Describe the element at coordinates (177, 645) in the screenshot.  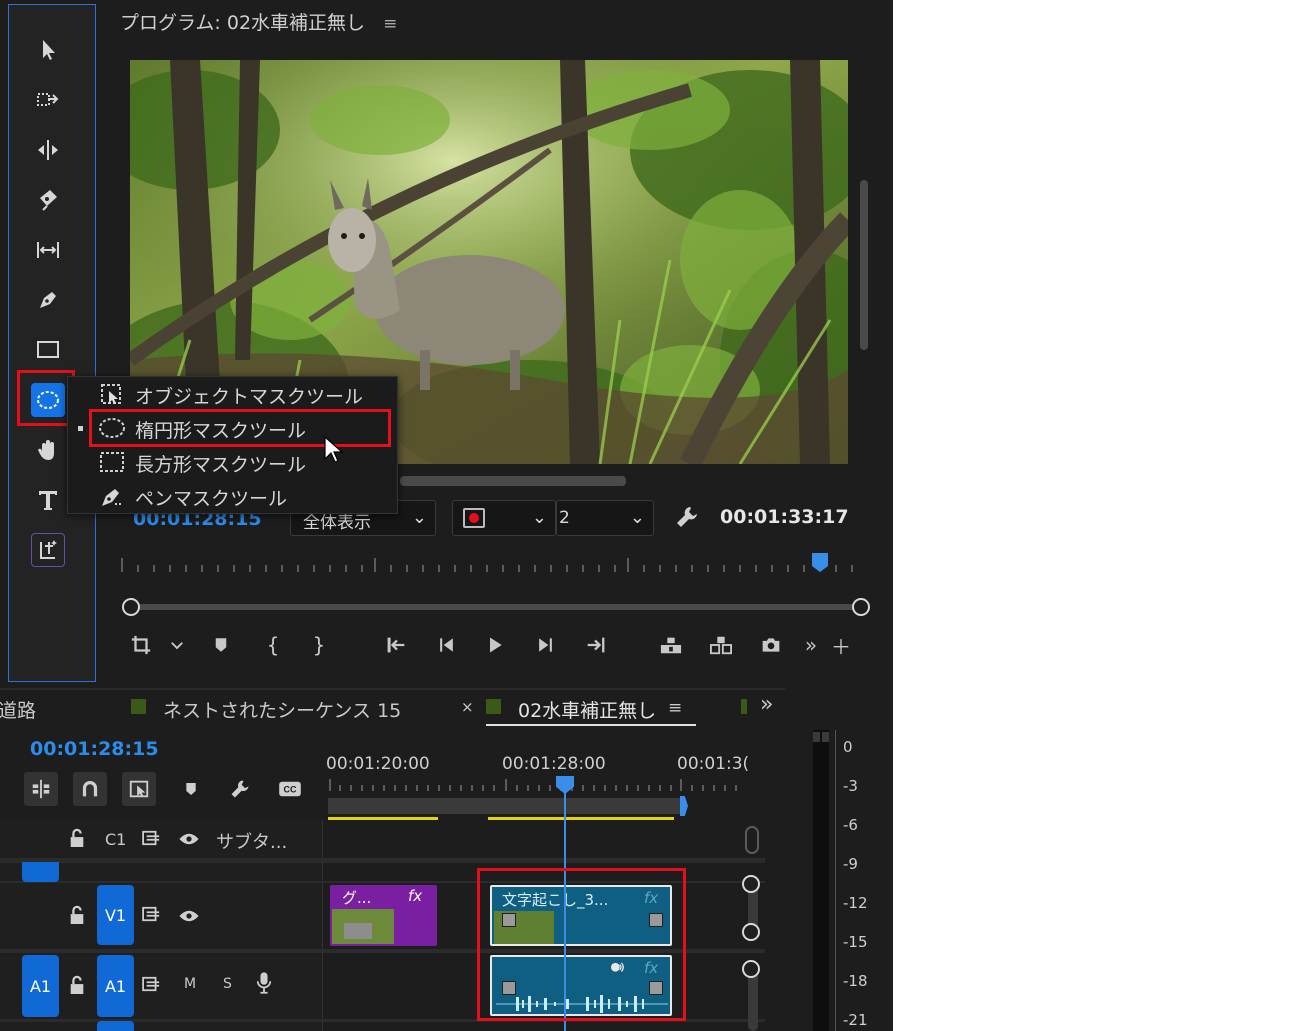
I see `chevron-down-icon` at that location.